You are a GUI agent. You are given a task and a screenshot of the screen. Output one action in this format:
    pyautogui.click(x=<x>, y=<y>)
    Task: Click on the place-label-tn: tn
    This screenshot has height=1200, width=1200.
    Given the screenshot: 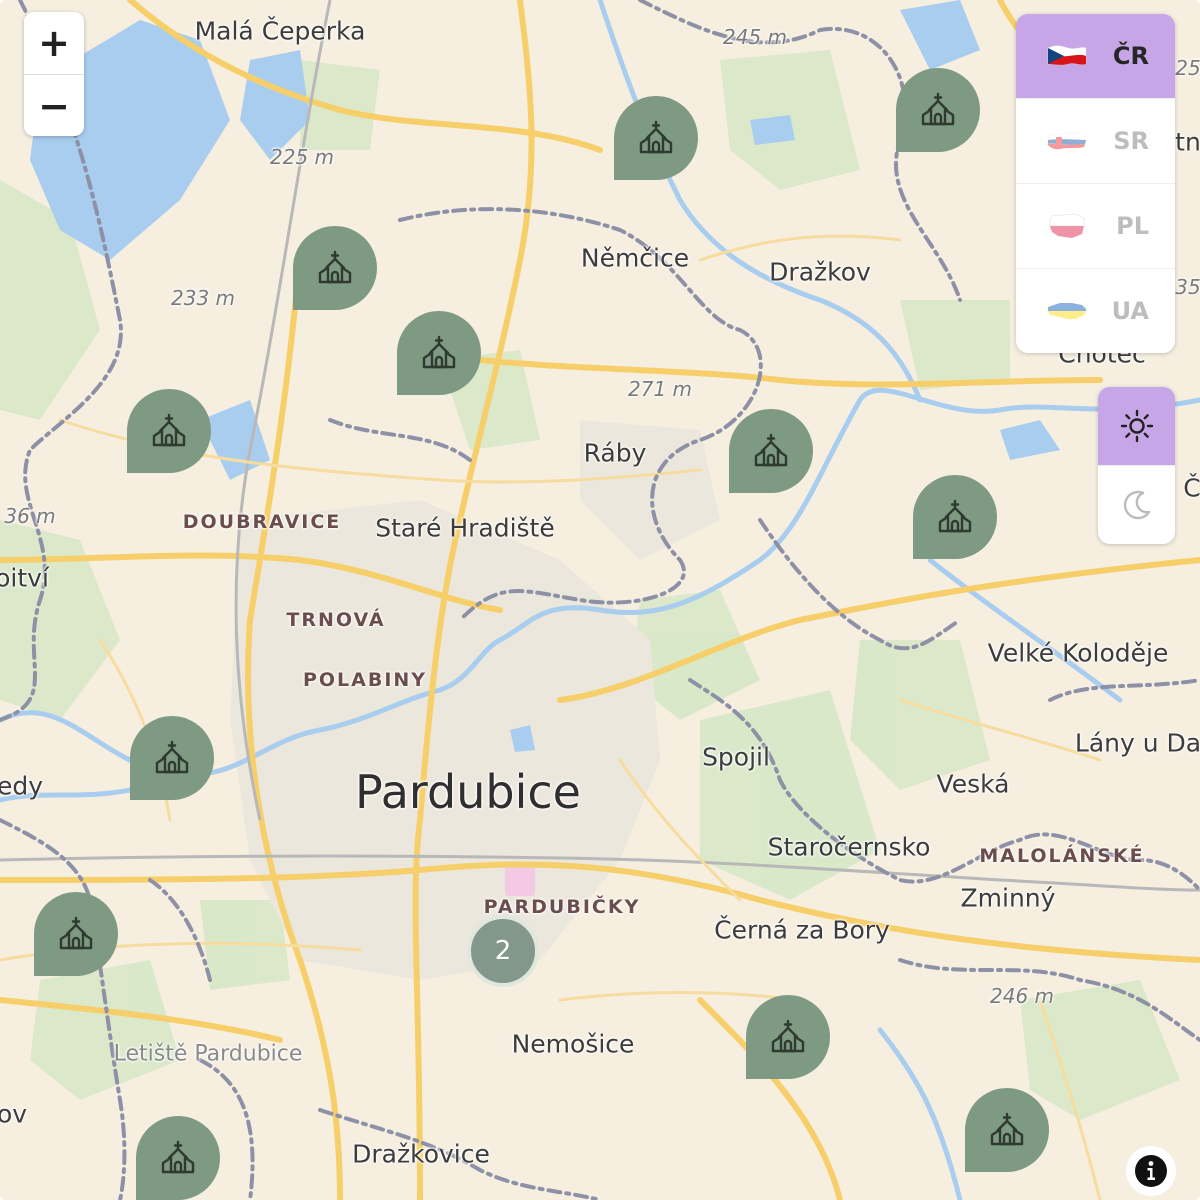 What is the action you would take?
    pyautogui.click(x=1187, y=142)
    